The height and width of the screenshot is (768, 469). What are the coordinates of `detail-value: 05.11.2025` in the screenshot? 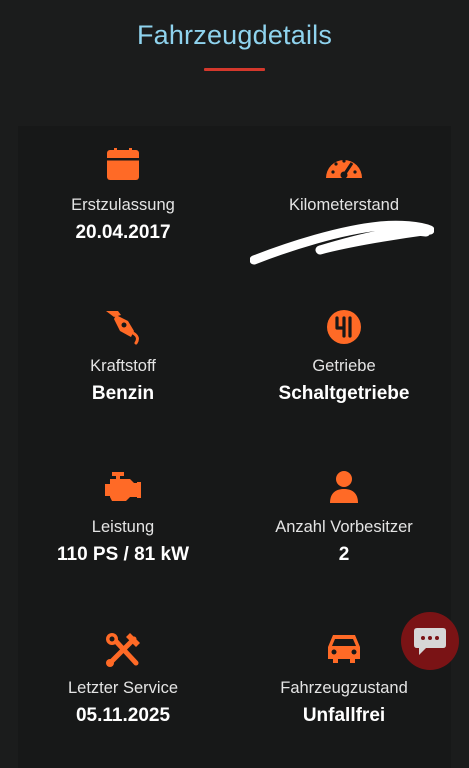 It's located at (123, 715).